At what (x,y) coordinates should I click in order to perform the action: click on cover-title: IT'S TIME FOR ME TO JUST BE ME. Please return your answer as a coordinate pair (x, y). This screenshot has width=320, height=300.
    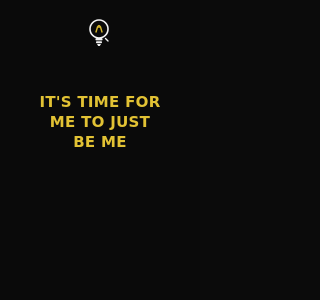
    Looking at the image, I should click on (100, 122).